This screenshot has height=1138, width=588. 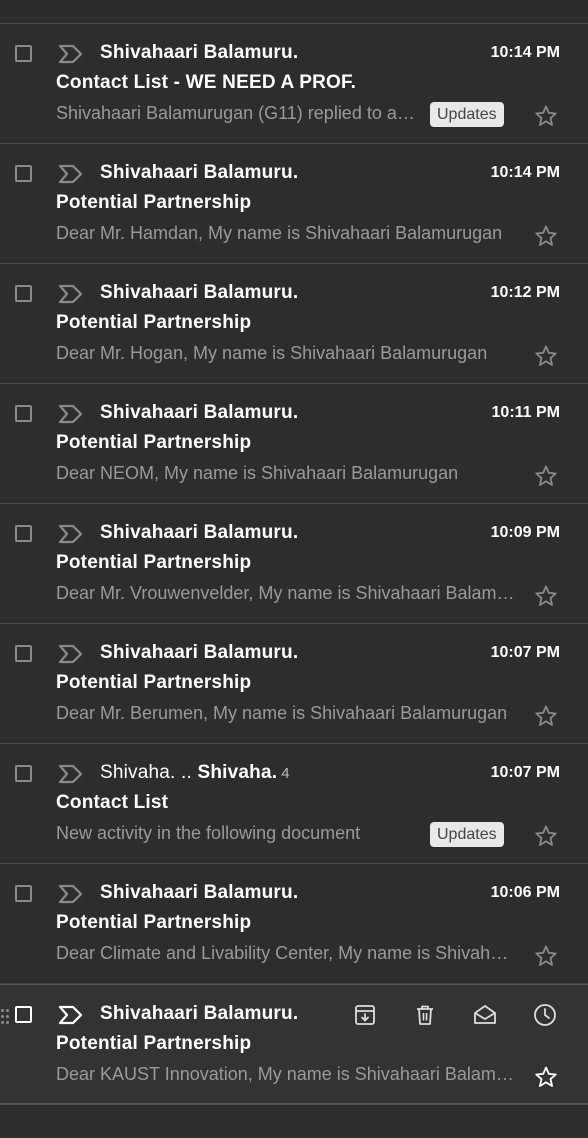 I want to click on email-time: 10:09 PM, so click(x=525, y=532).